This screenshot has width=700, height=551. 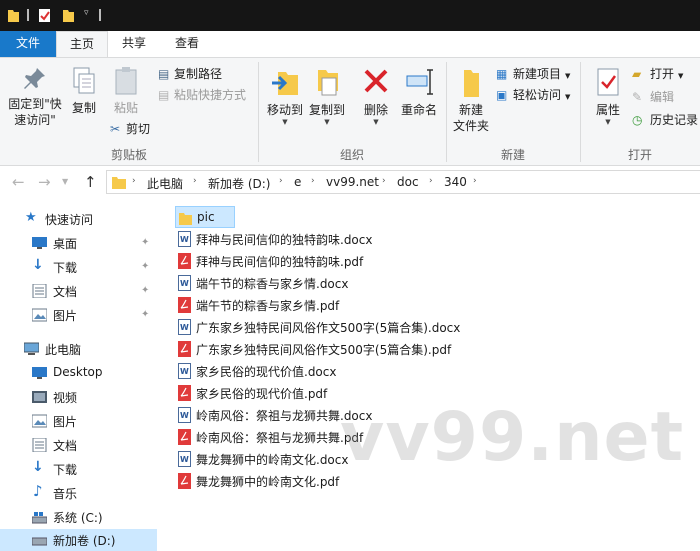 I want to click on file-item-folder-pic: pic, so click(x=205, y=217).